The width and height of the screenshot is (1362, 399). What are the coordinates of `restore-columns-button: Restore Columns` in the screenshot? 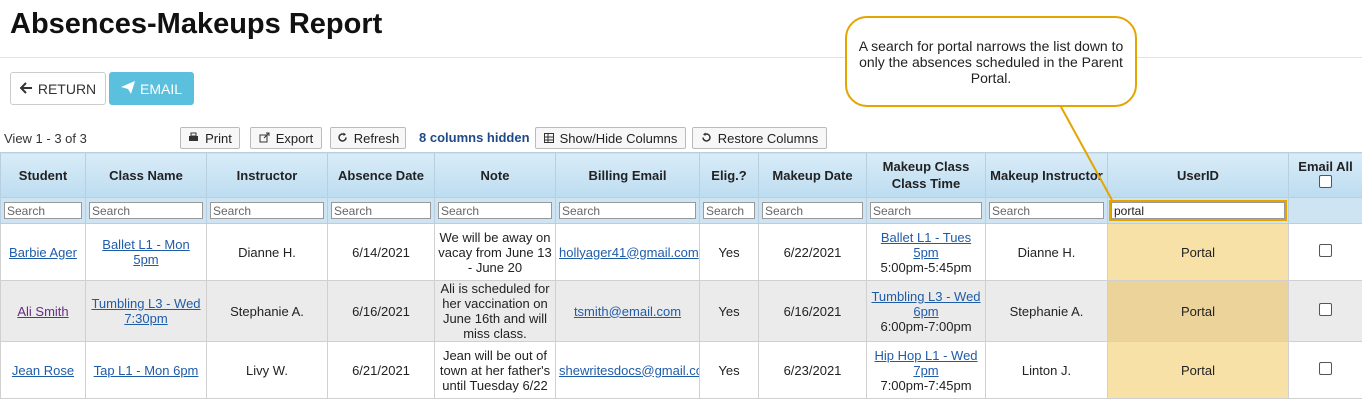 It's located at (759, 138).